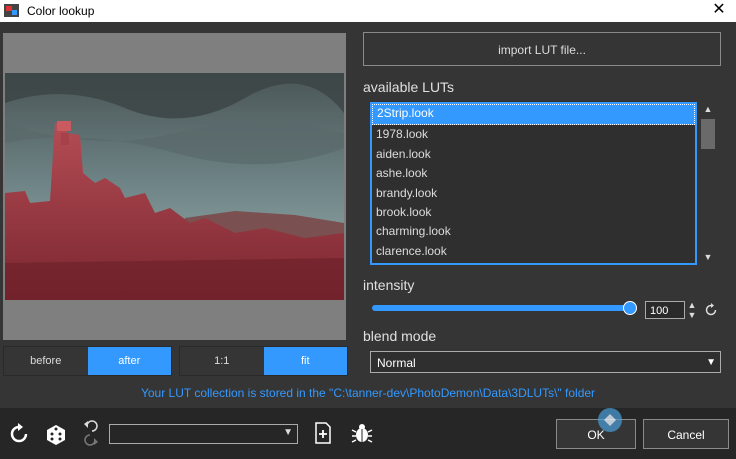 This screenshot has width=736, height=459. Describe the element at coordinates (533, 173) in the screenshot. I see `lut-list-item: ashe.look` at that location.